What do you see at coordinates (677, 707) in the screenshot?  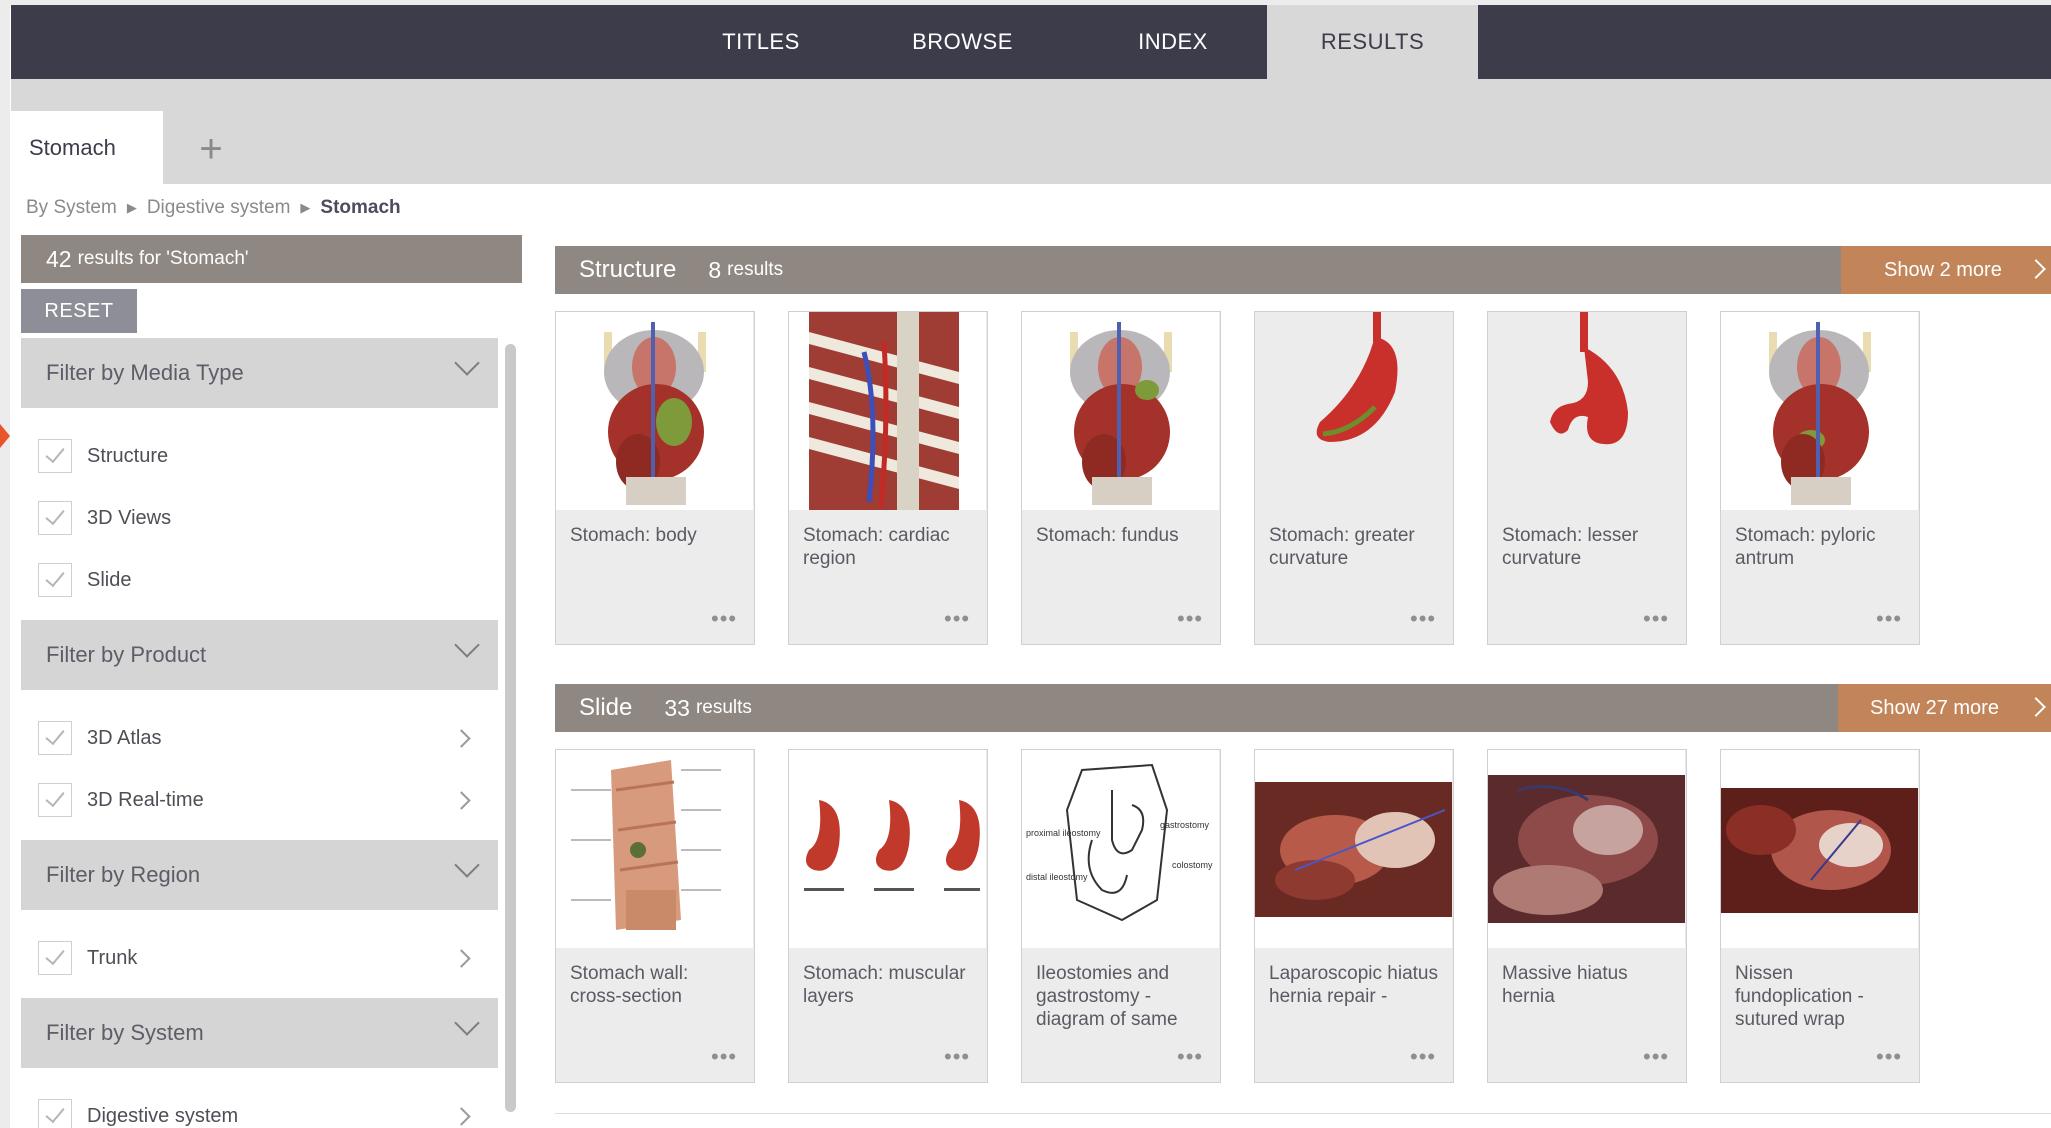 I see `section-count: 33` at bounding box center [677, 707].